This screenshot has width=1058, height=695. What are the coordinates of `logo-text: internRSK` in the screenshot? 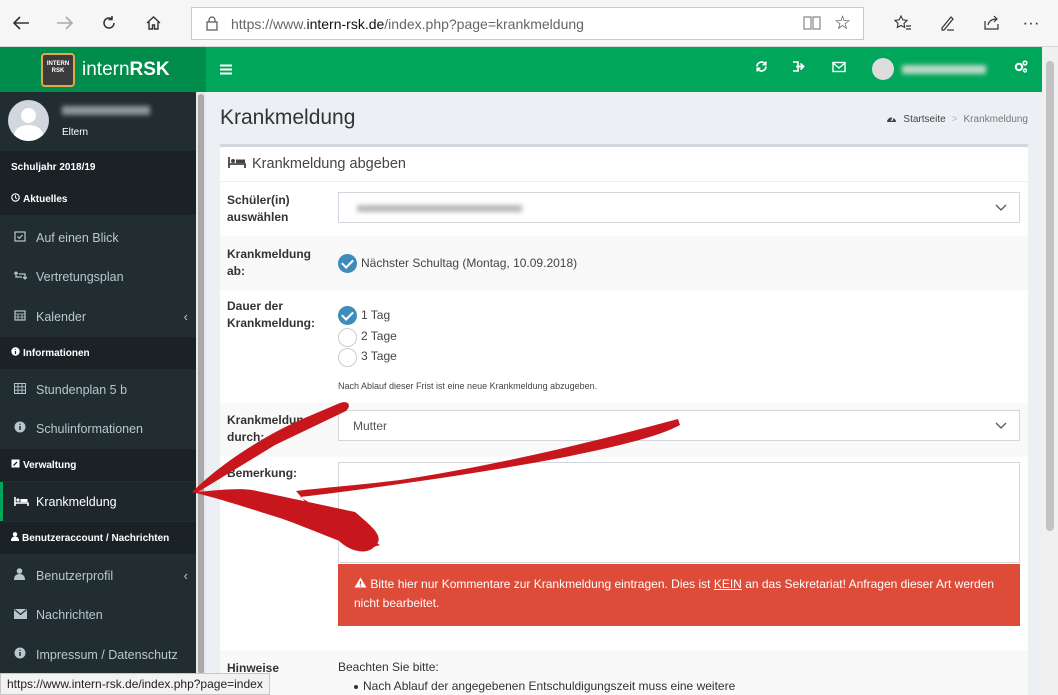 It's located at (126, 69).